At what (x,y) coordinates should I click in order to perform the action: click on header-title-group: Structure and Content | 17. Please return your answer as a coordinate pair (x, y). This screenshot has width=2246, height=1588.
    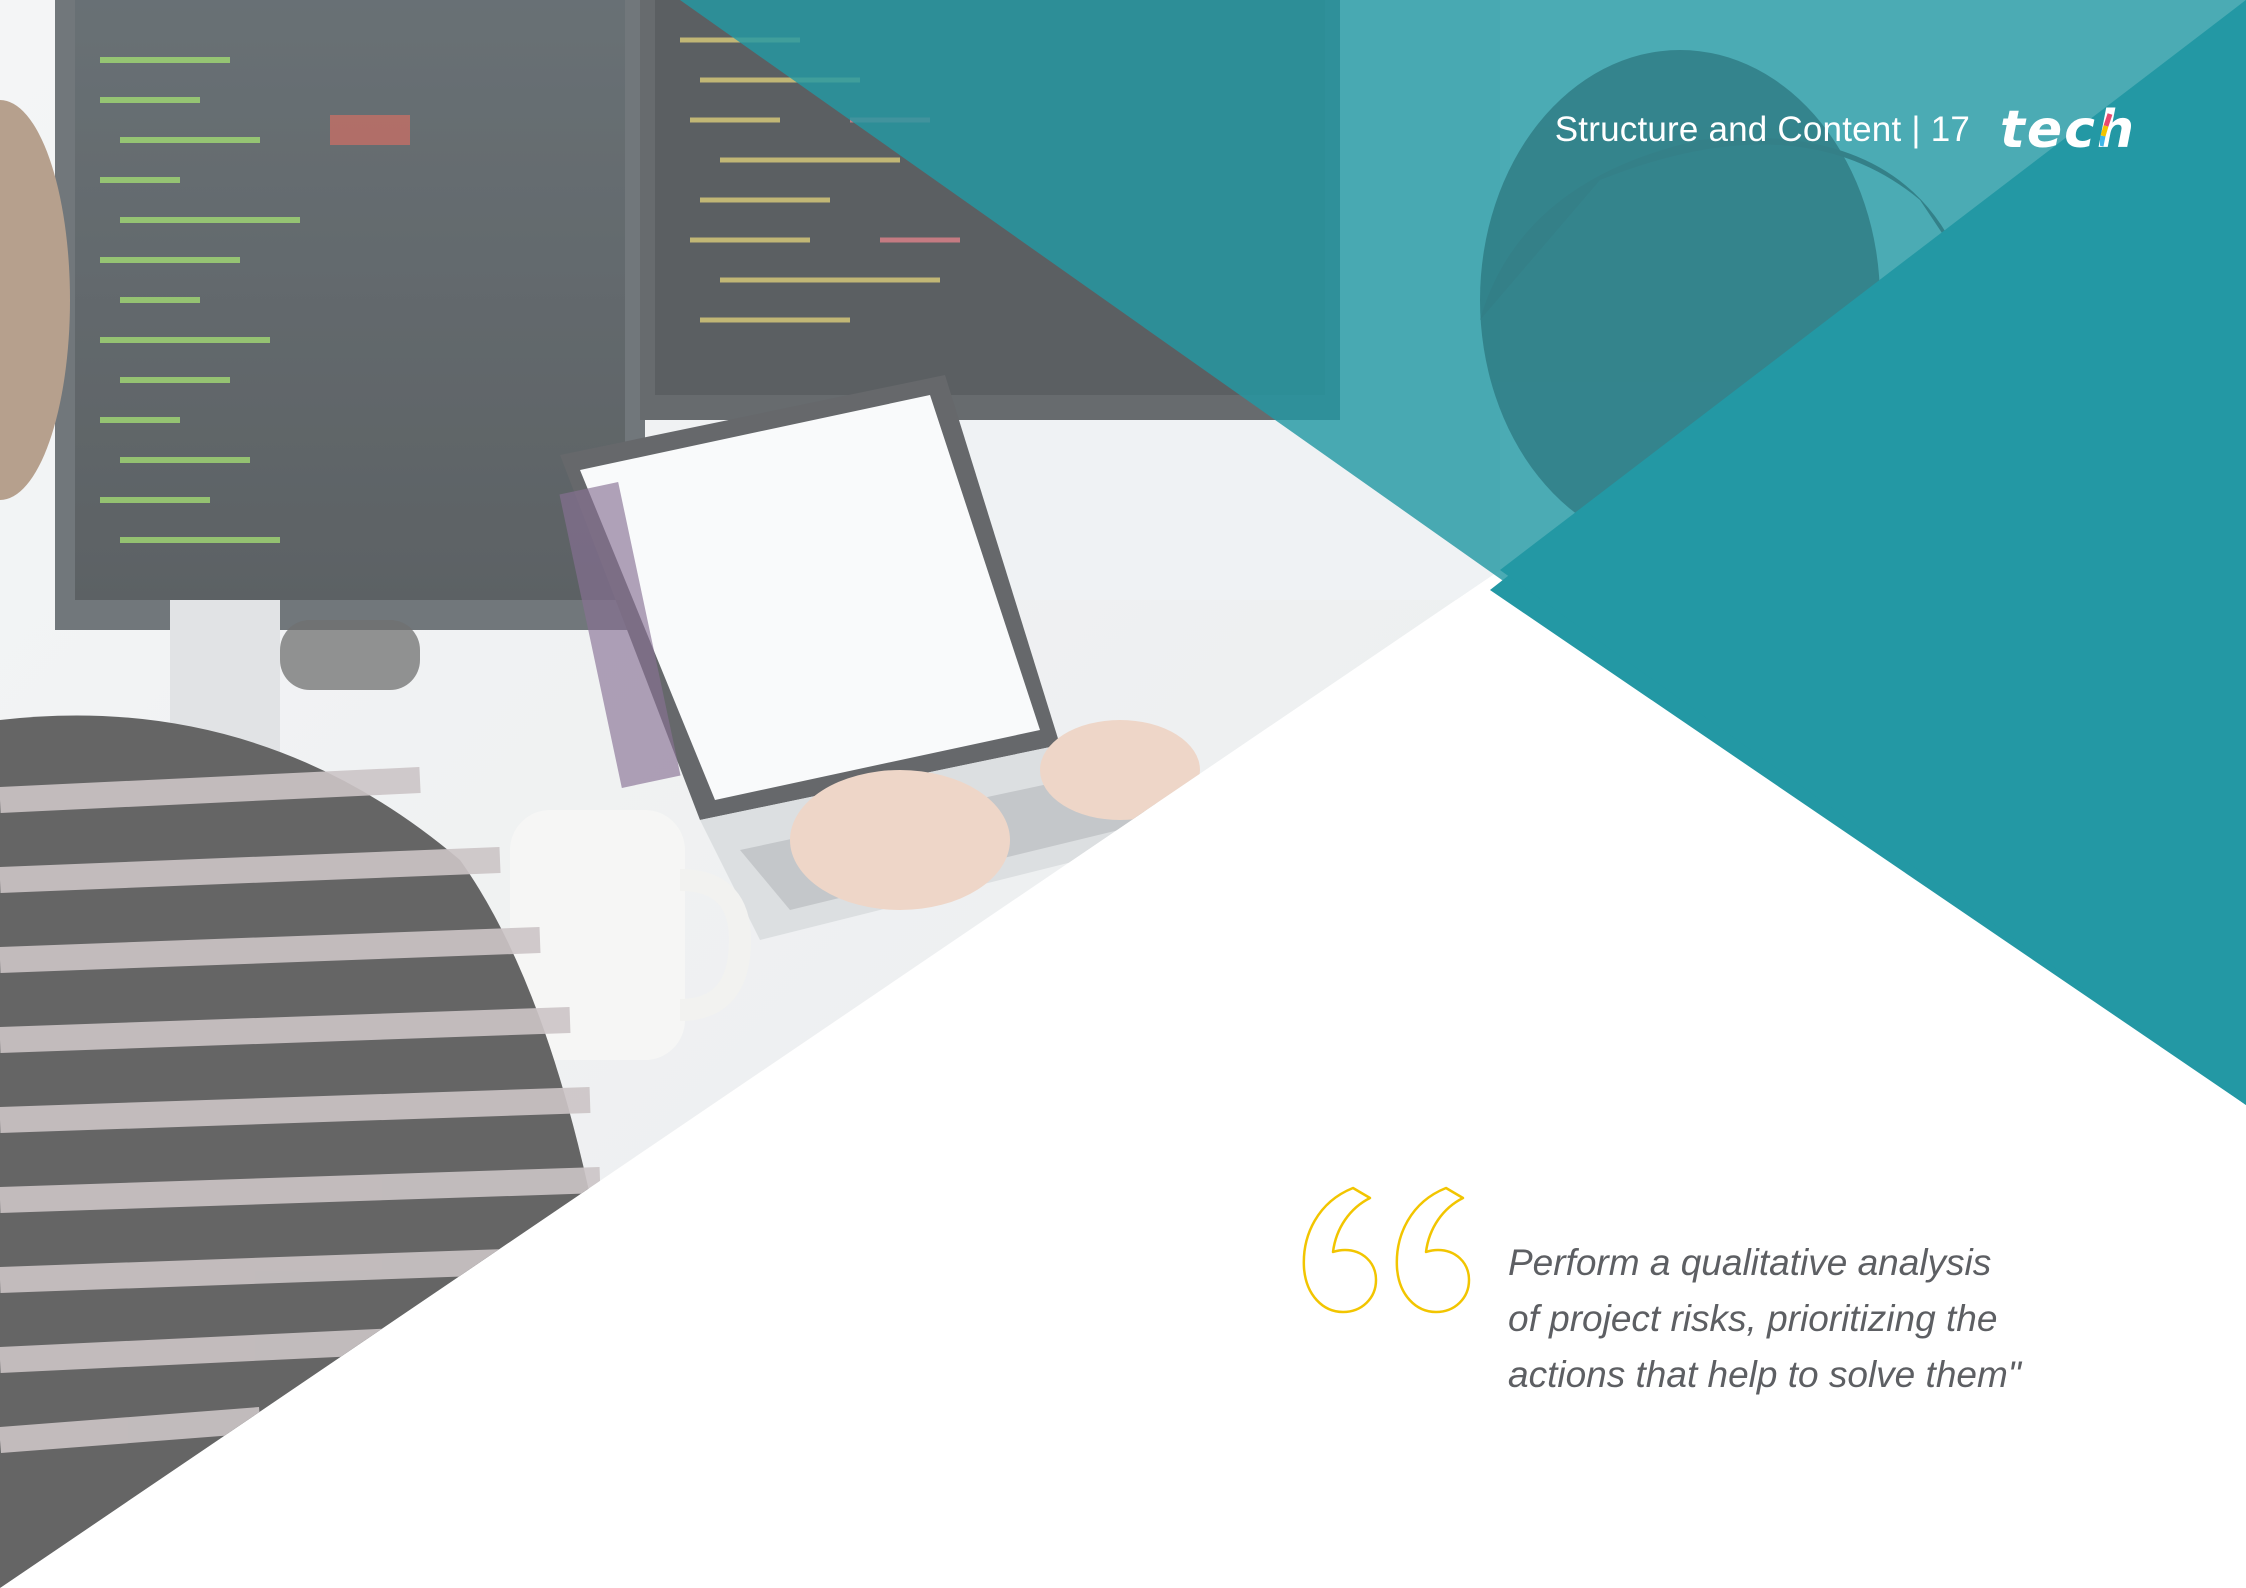
    Looking at the image, I should click on (1762, 130).